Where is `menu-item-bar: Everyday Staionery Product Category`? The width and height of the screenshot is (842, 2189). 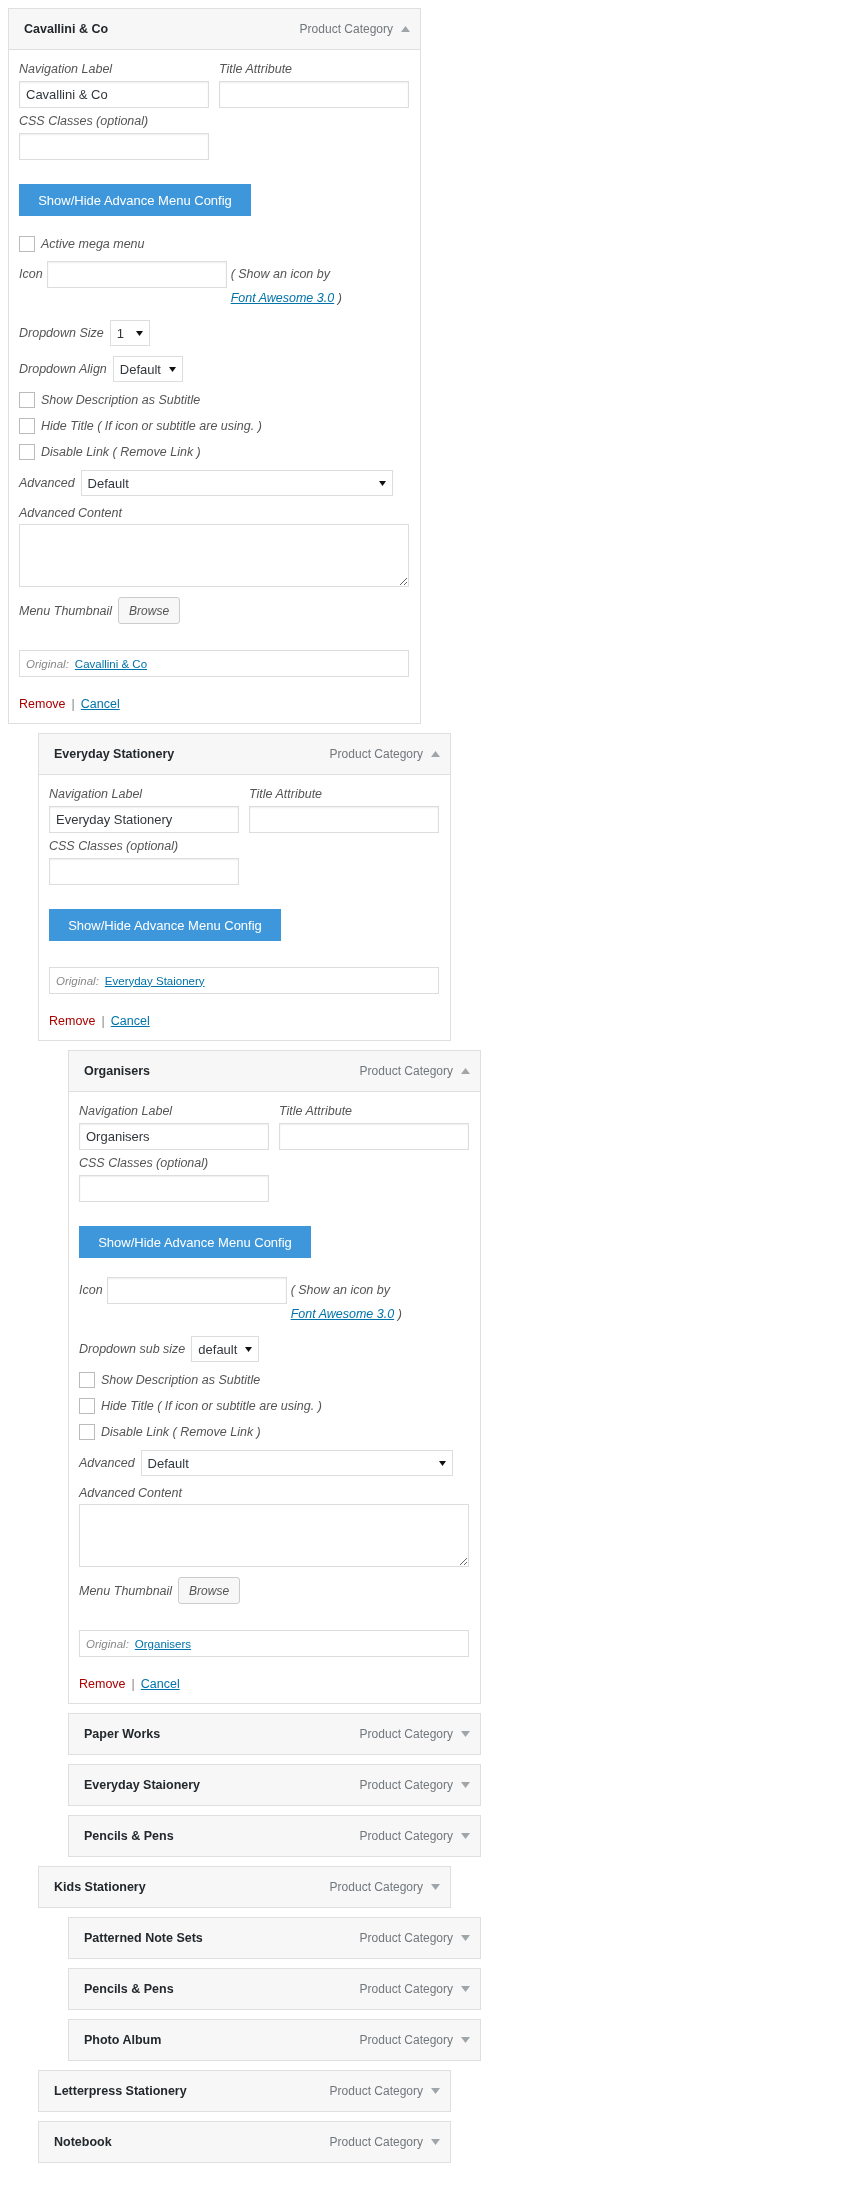 menu-item-bar: Everyday Staionery Product Category is located at coordinates (274, 1785).